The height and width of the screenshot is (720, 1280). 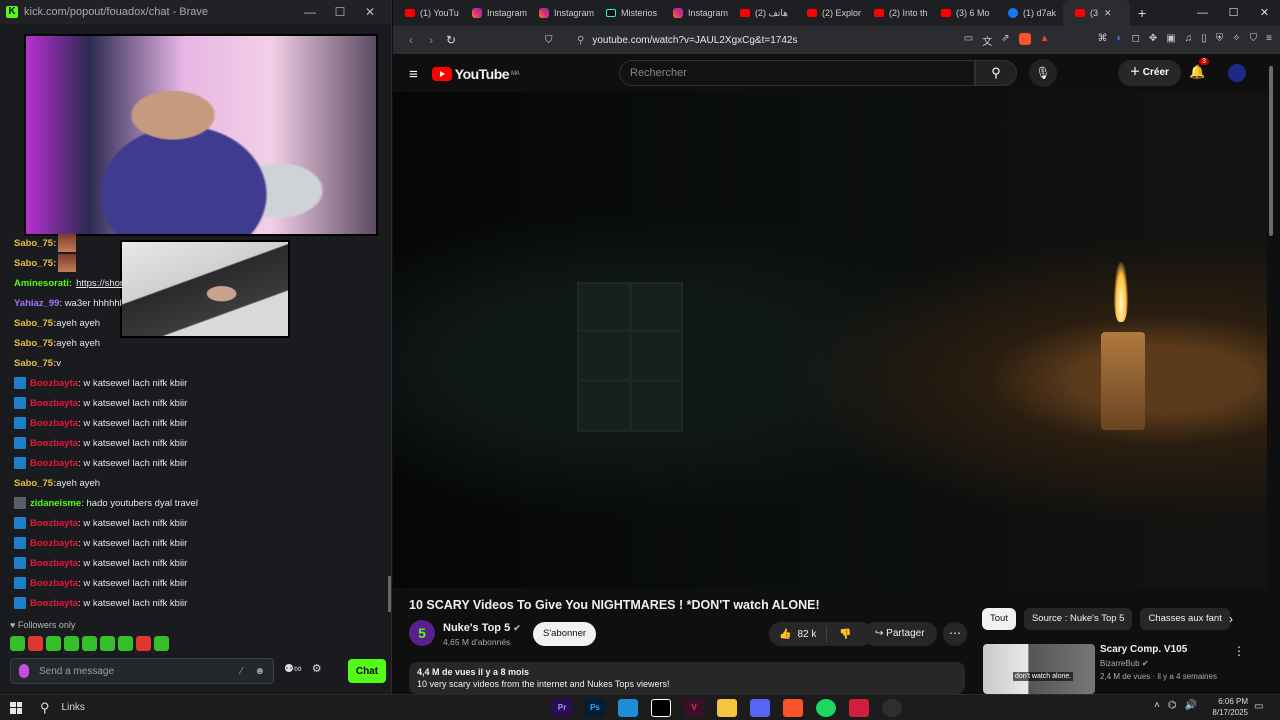 I want to click on search-button: ⚲, so click(x=996, y=73).